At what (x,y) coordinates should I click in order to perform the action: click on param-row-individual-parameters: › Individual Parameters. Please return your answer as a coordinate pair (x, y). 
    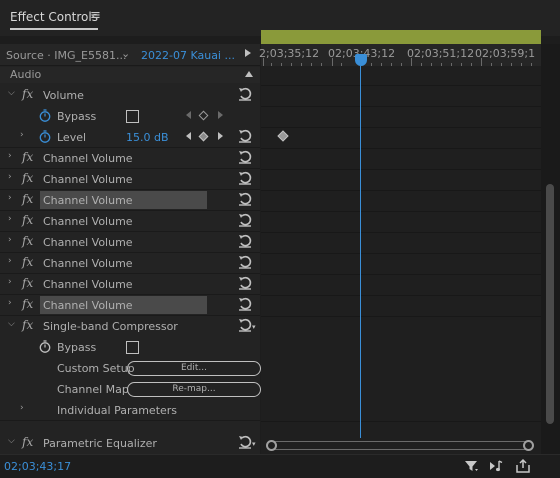
    Looking at the image, I should click on (130, 410).